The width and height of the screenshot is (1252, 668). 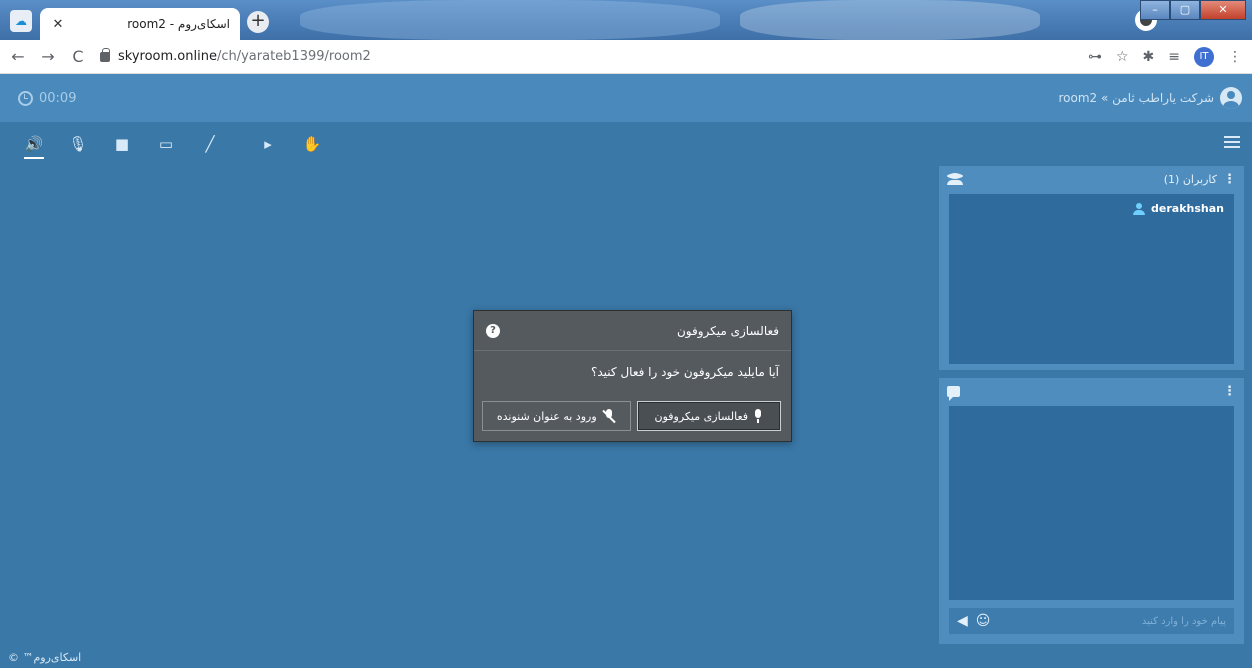 I want to click on users-panel: ⋮ کاربران (1) derakhshan, so click(x=1091, y=268).